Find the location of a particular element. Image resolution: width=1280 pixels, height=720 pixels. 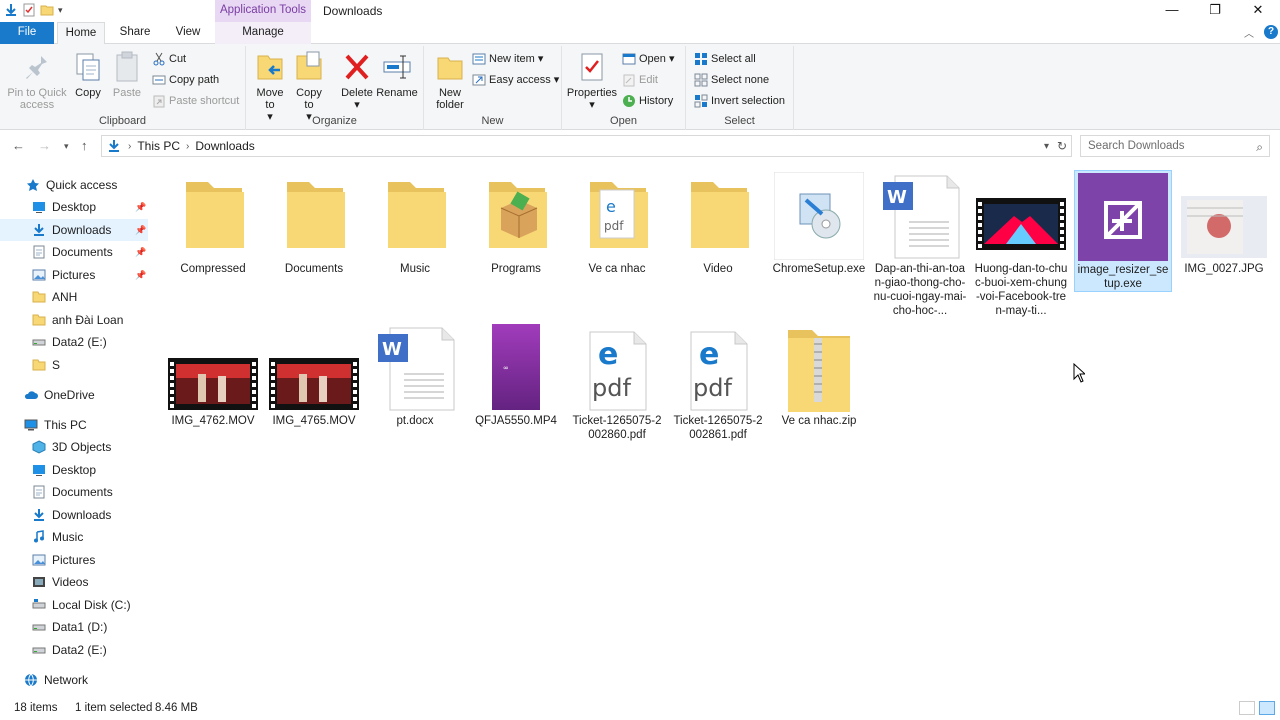

large-icons-view-button is located at coordinates (1267, 708).